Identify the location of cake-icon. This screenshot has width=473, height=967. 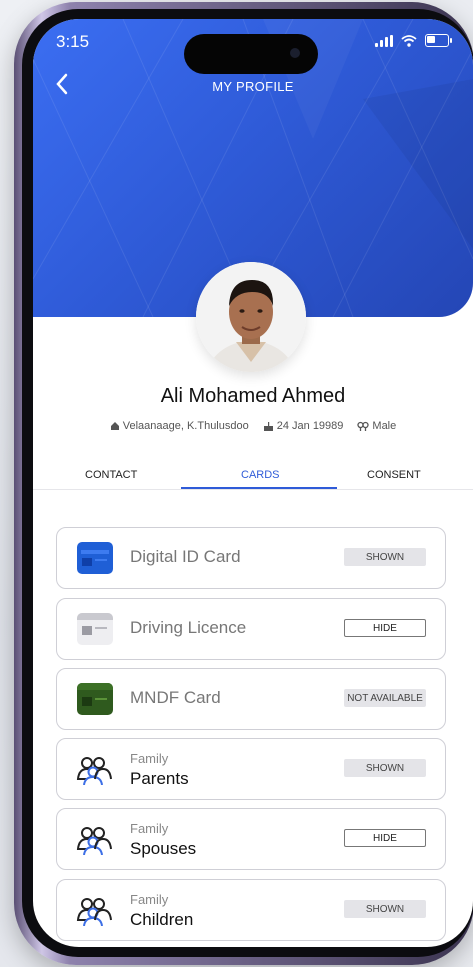
(268, 426).